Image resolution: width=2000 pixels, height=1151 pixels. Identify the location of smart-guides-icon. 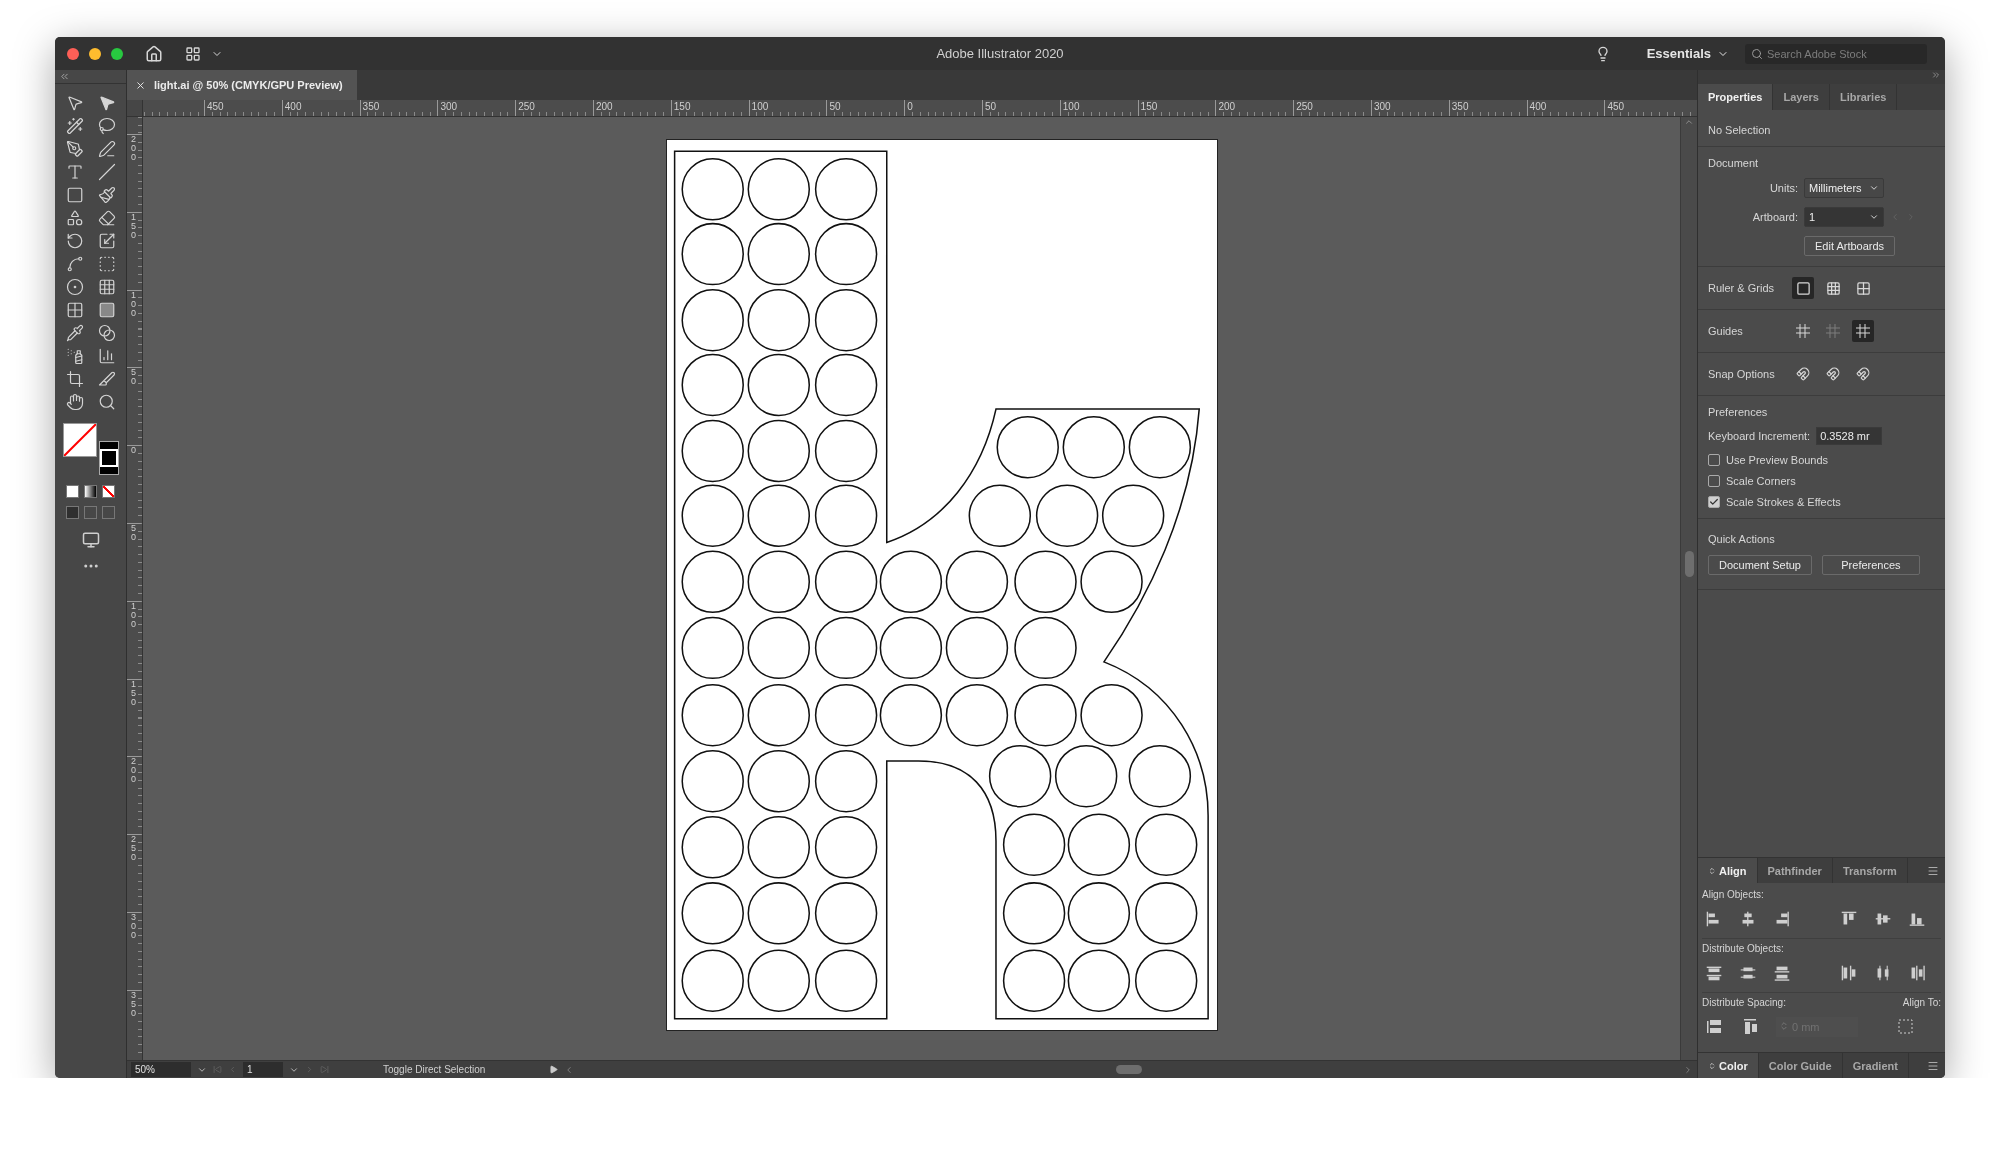
(1863, 331).